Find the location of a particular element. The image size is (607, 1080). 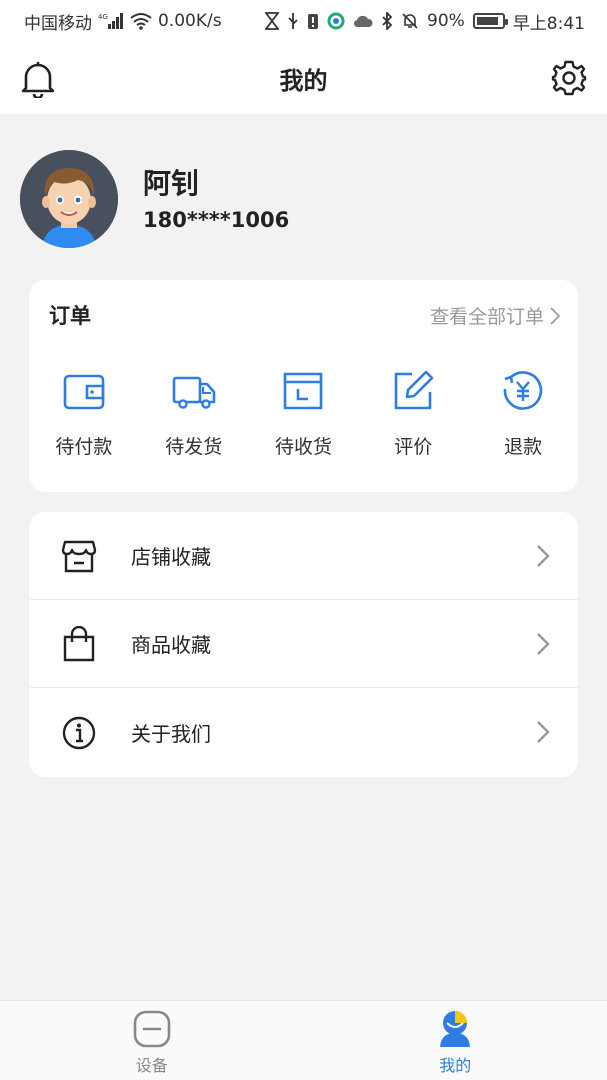

profile-icon is located at coordinates (455, 1029).